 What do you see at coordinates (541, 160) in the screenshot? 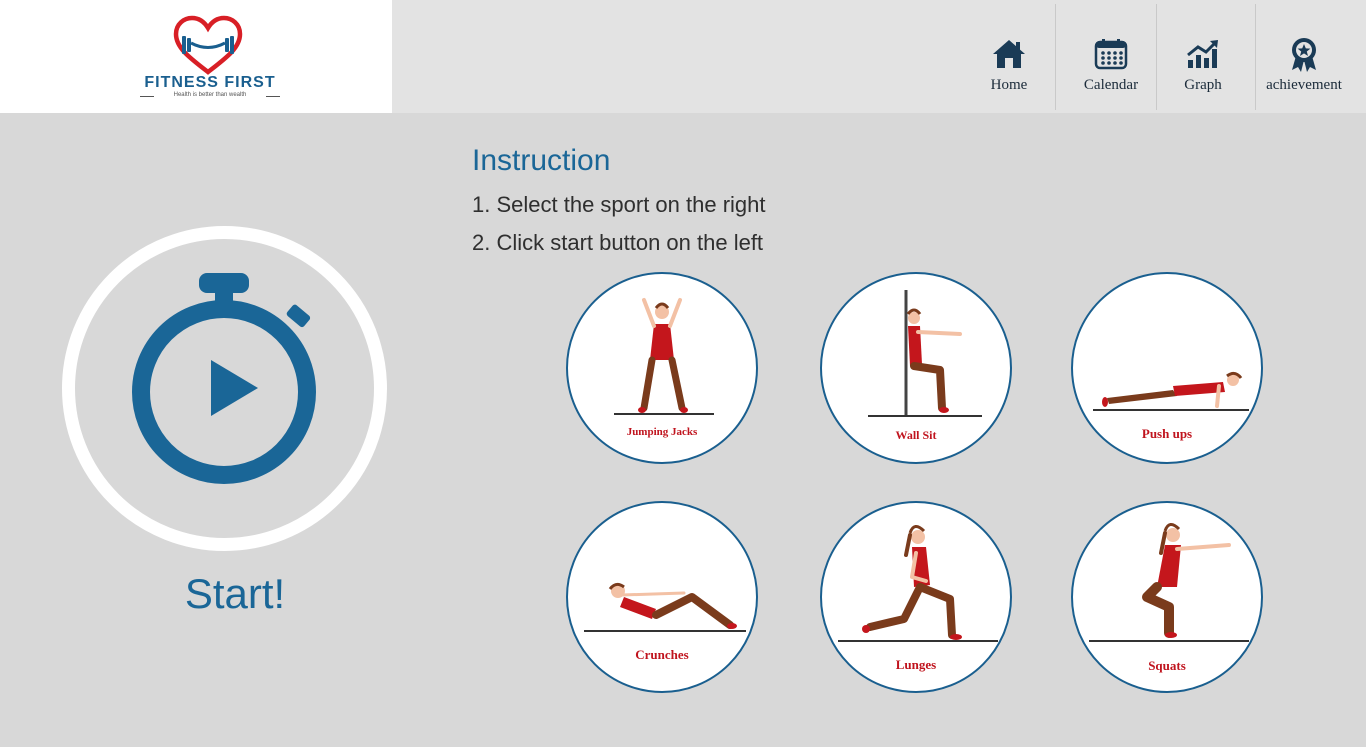
I see `instruction-title: Instruction` at bounding box center [541, 160].